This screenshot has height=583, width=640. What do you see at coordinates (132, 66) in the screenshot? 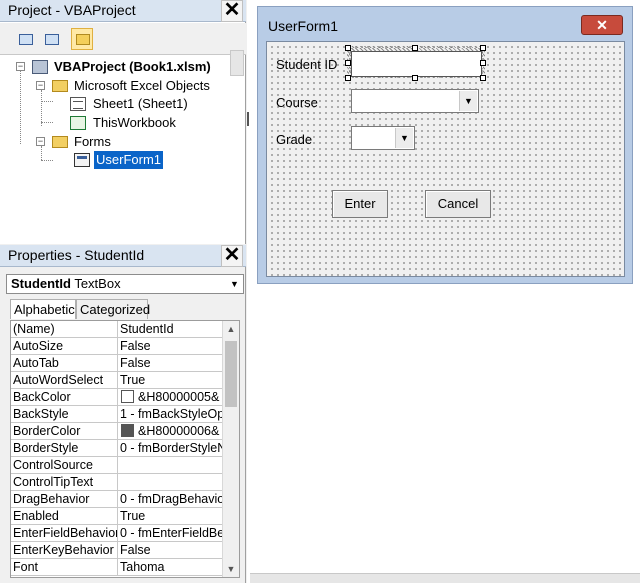
I see `tree-label: VBAProject (Book1.xlsm)` at bounding box center [132, 66].